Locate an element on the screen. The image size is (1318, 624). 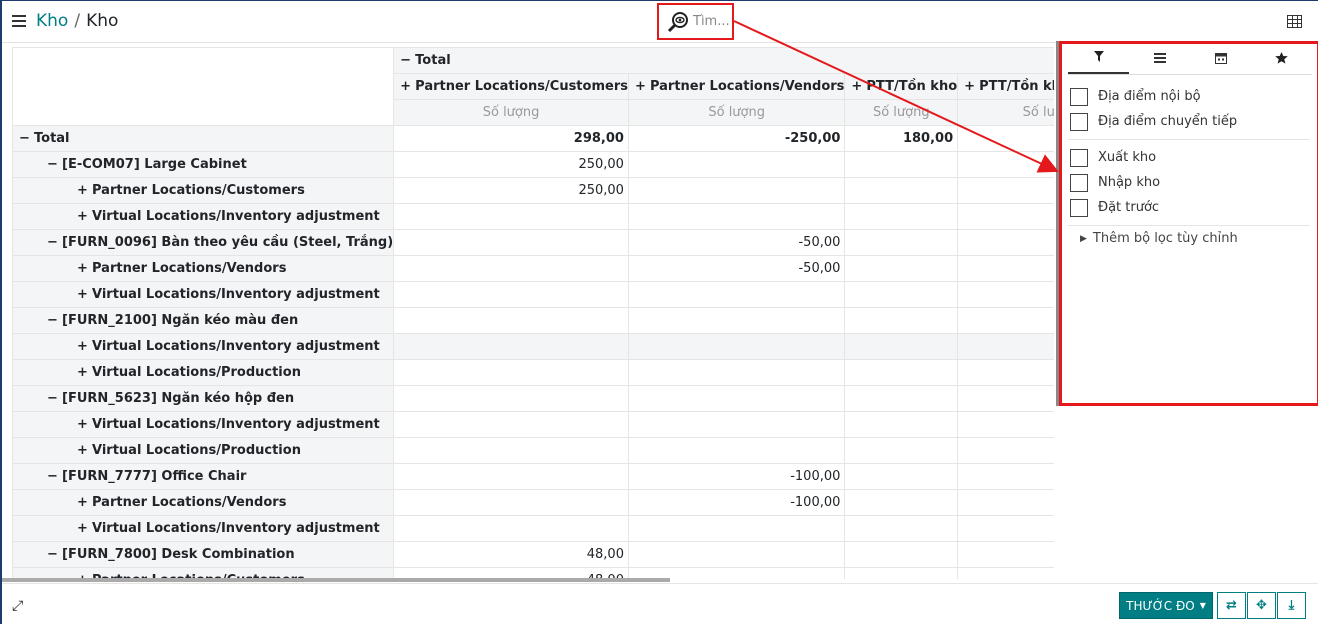
favorites-icon is located at coordinates (1281, 57).